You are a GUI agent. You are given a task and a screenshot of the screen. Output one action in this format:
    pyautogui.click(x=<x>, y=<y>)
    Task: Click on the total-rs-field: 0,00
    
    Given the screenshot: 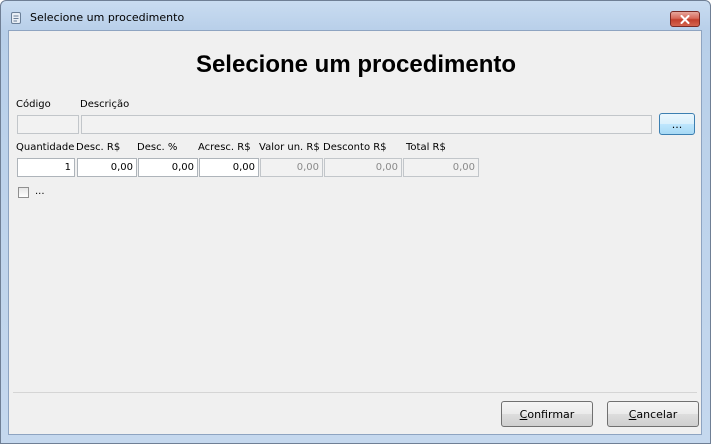 What is the action you would take?
    pyautogui.click(x=441, y=167)
    